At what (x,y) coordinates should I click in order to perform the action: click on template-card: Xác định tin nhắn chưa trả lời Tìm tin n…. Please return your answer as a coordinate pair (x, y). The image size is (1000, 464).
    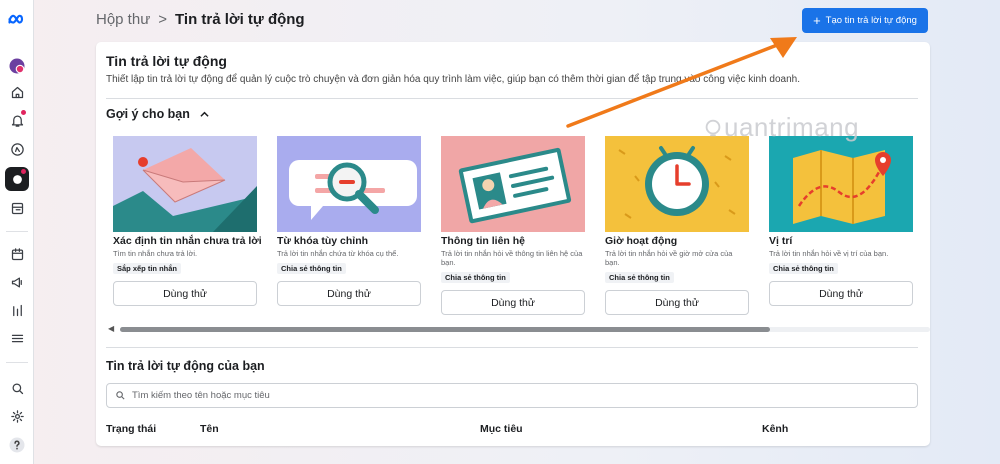
    Looking at the image, I should click on (187, 221).